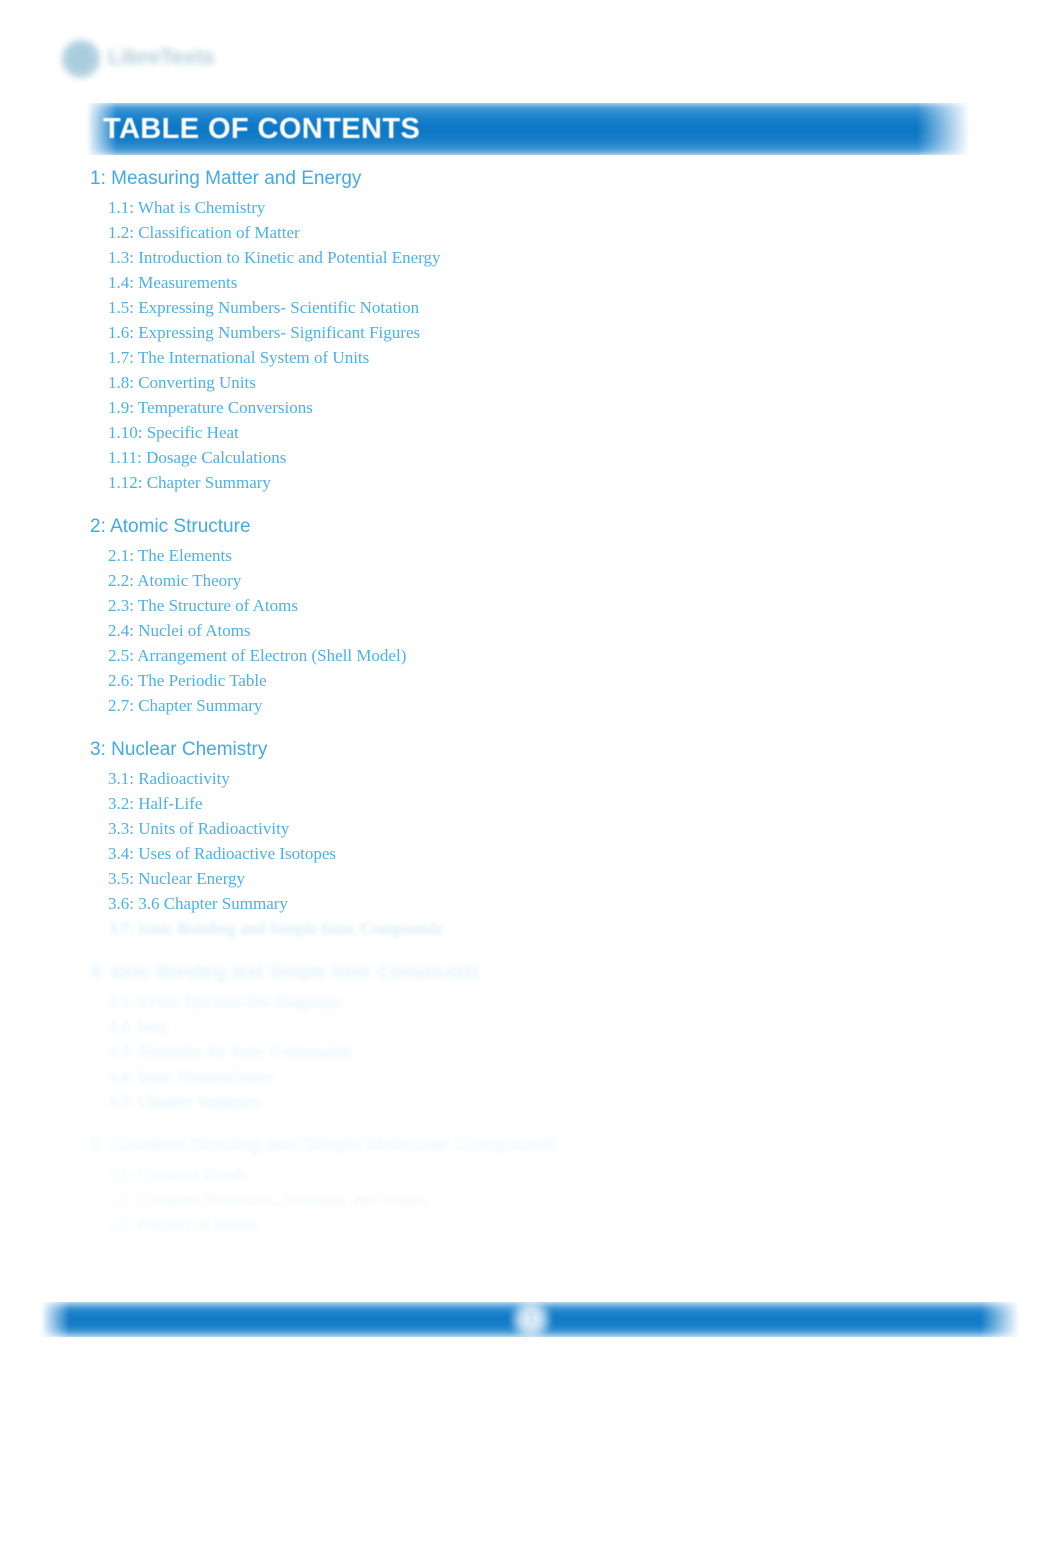 This screenshot has width=1062, height=1556. What do you see at coordinates (585, 555) in the screenshot?
I see `section-link: 2.1: The Elements` at bounding box center [585, 555].